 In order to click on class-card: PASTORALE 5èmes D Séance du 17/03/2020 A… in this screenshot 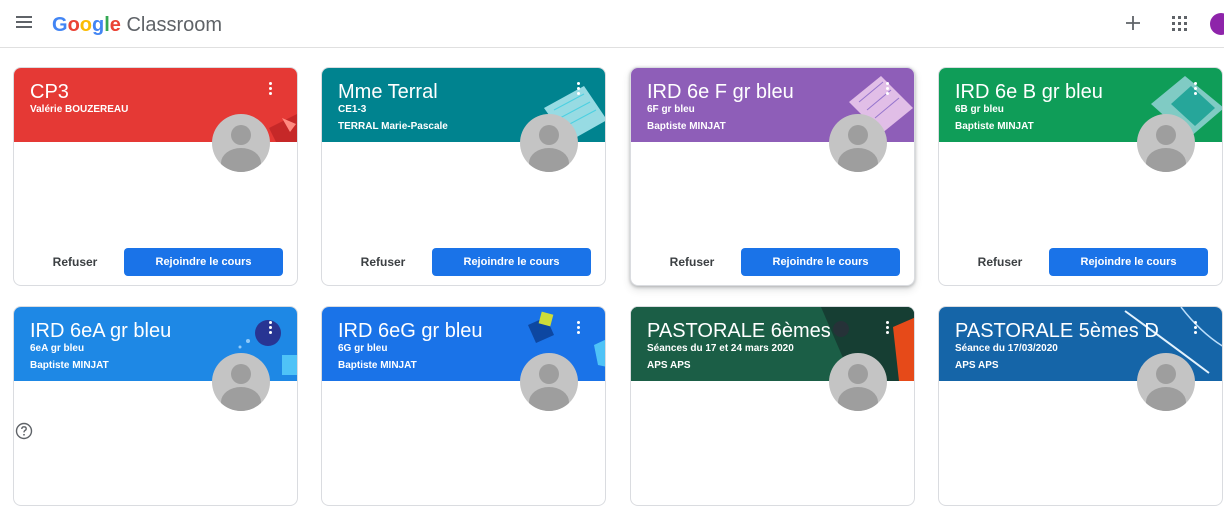, I will do `click(1080, 406)`.